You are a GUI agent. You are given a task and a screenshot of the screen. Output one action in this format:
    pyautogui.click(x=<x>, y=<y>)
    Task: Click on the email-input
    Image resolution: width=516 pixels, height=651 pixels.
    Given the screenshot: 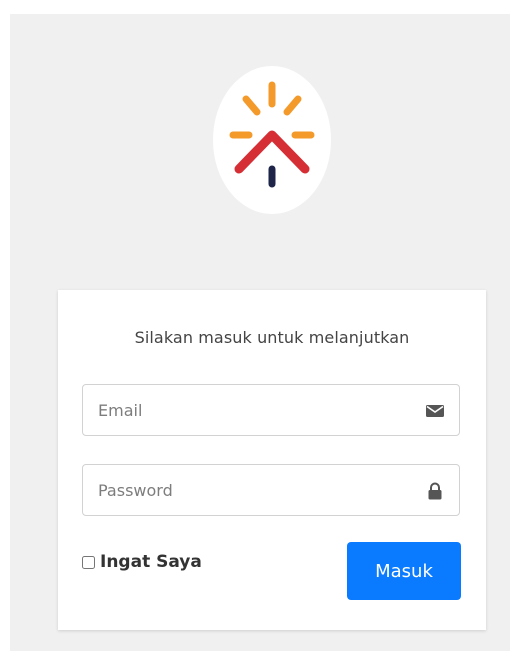 What is the action you would take?
    pyautogui.click(x=250, y=410)
    